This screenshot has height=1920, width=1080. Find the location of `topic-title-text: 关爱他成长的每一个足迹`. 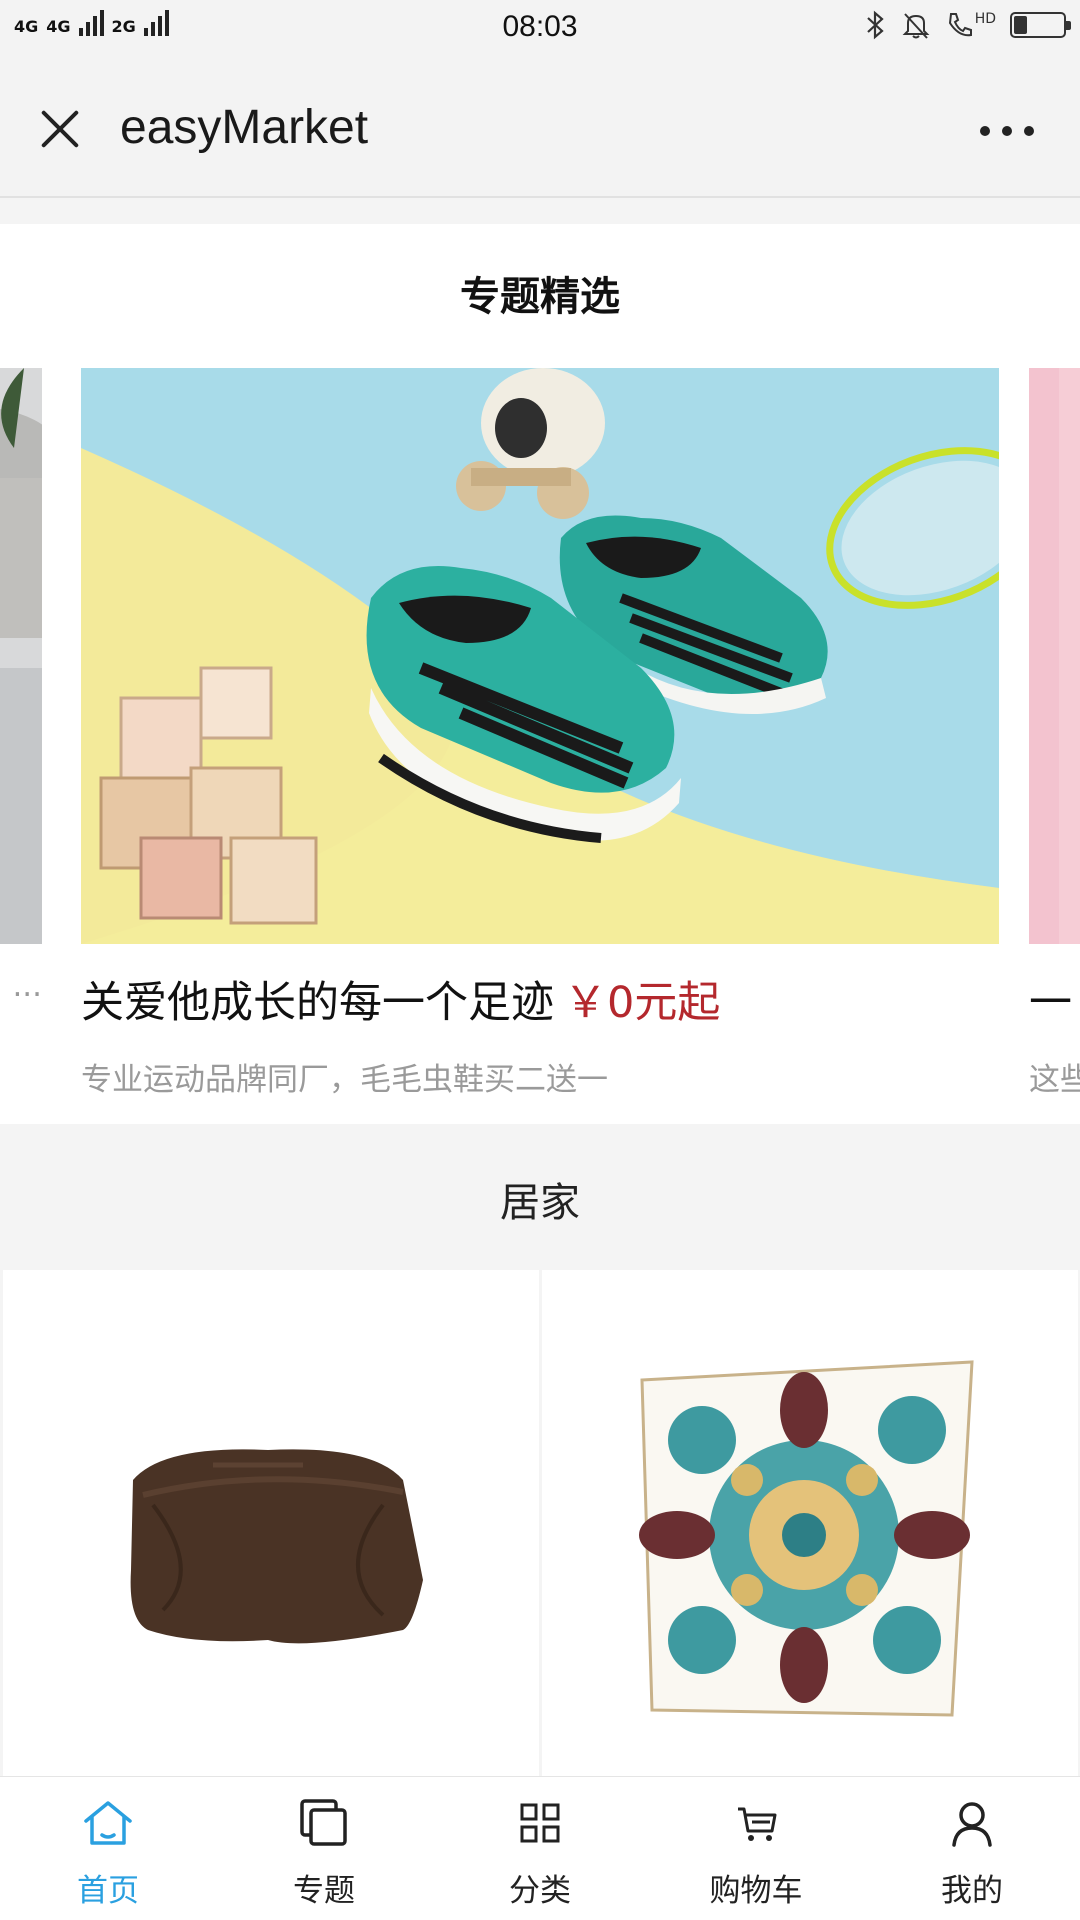

topic-title-text: 关爱他成长的每一个足迹 is located at coordinates (317, 1003).